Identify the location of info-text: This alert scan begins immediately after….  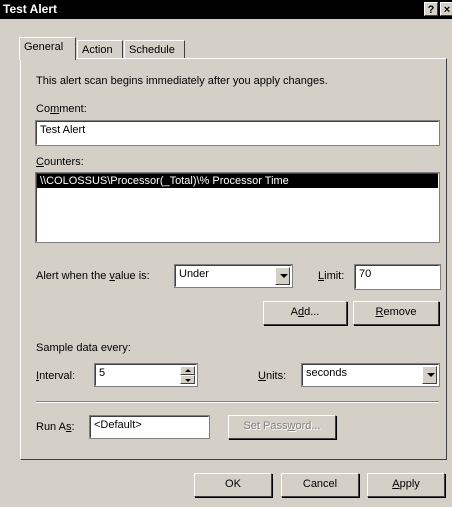
(182, 81).